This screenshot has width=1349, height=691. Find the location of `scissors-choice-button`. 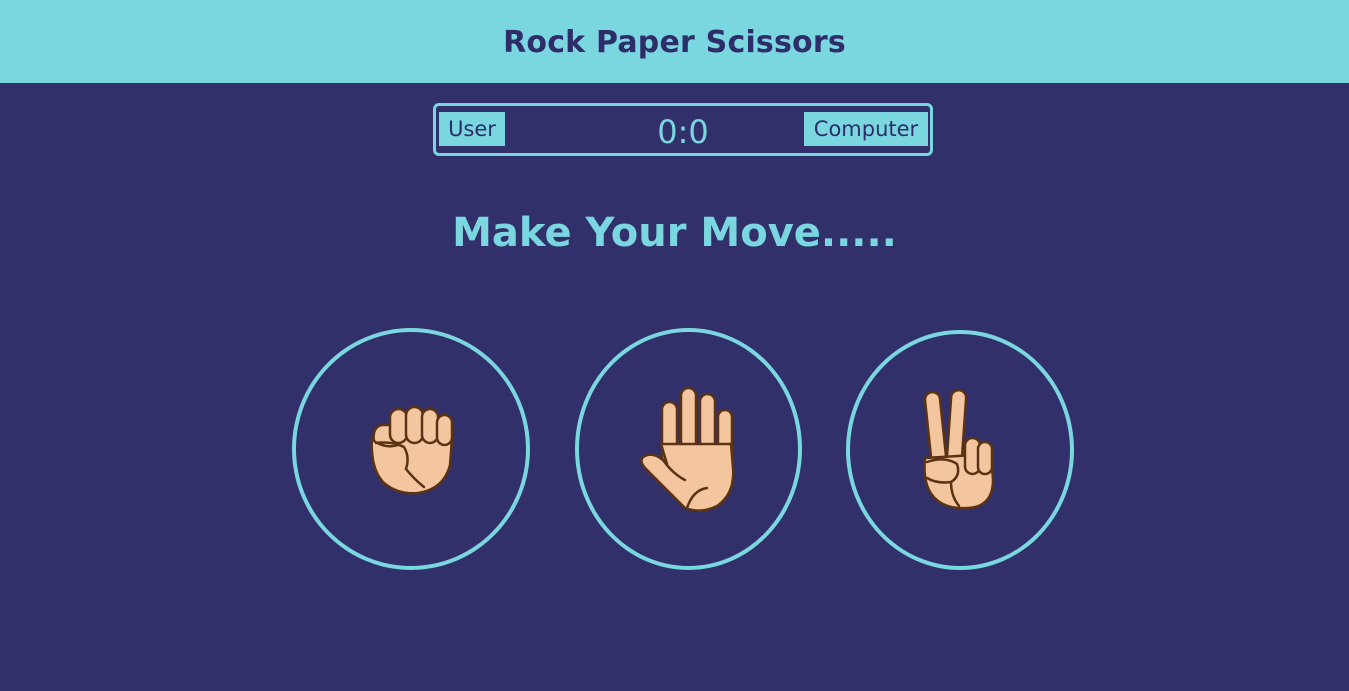

scissors-choice-button is located at coordinates (960, 450).